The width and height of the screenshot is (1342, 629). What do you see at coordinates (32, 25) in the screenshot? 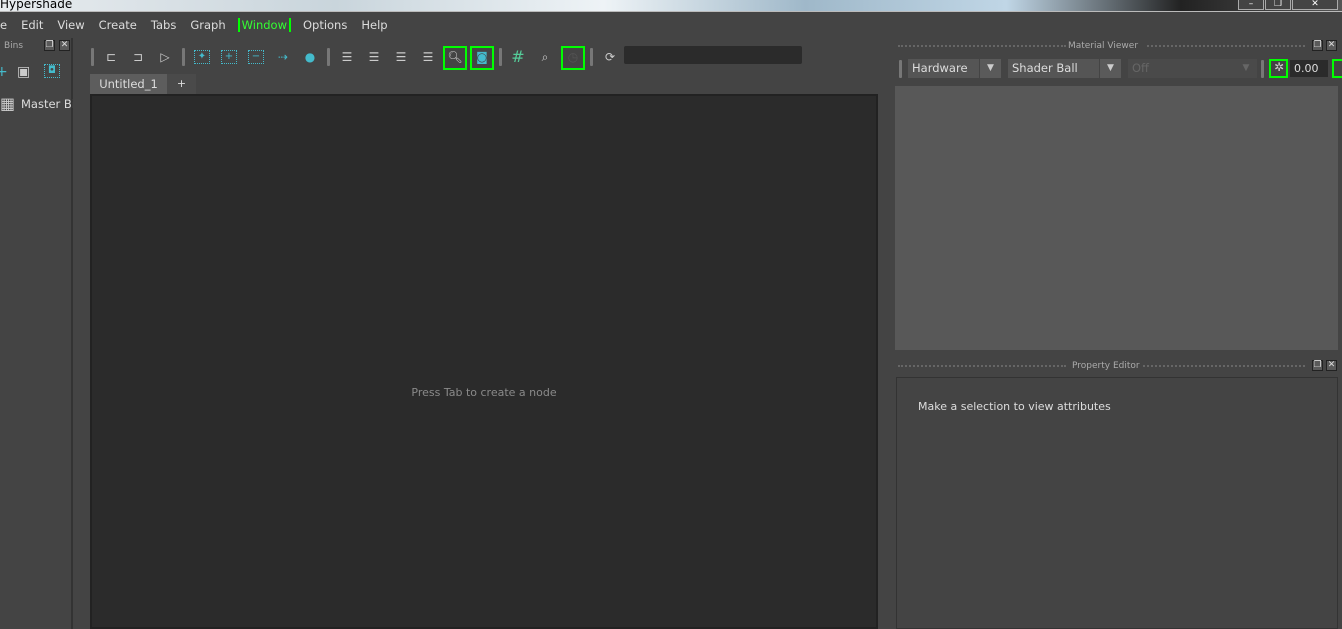
I see `menu-edit: Edit` at bounding box center [32, 25].